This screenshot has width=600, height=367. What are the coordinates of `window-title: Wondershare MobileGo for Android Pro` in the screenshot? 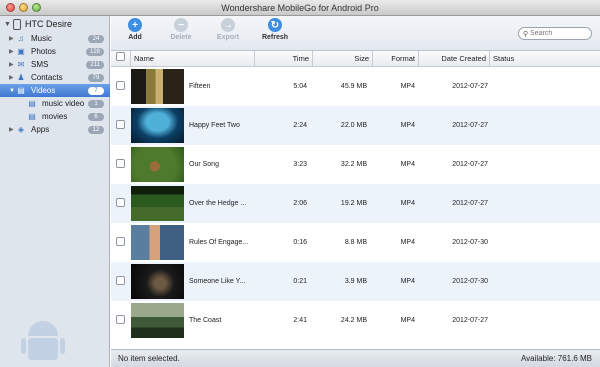 It's located at (300, 8).